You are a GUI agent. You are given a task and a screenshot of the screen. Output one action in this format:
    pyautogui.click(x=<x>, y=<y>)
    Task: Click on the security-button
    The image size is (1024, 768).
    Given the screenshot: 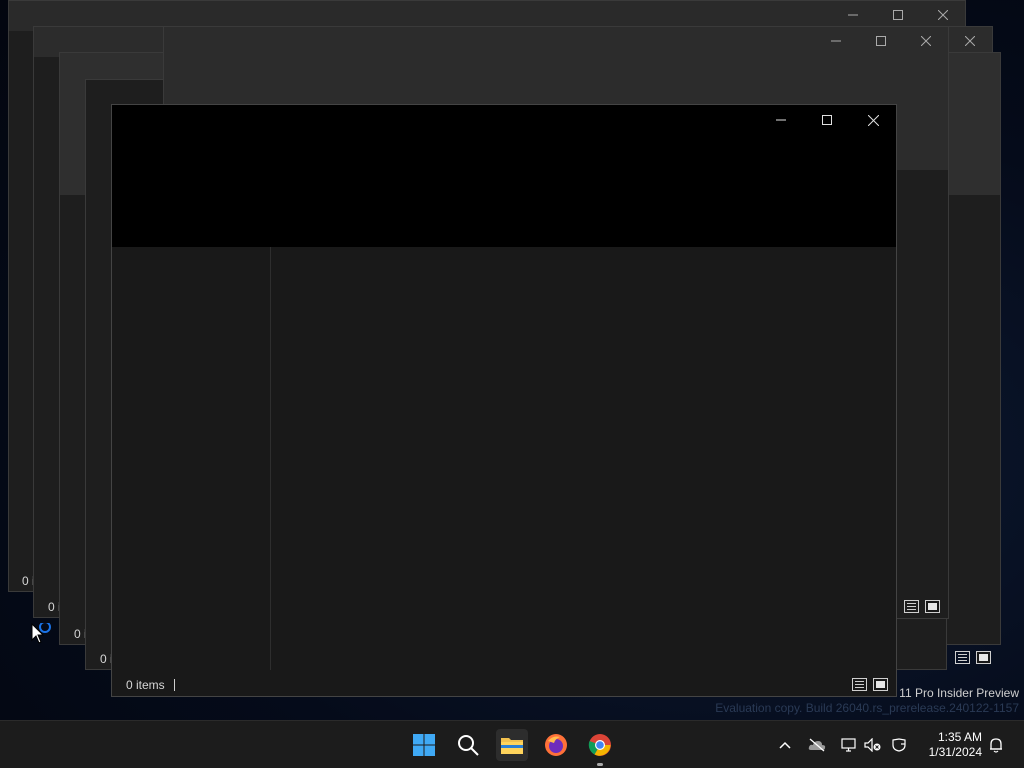 What is the action you would take?
    pyautogui.click(x=901, y=745)
    